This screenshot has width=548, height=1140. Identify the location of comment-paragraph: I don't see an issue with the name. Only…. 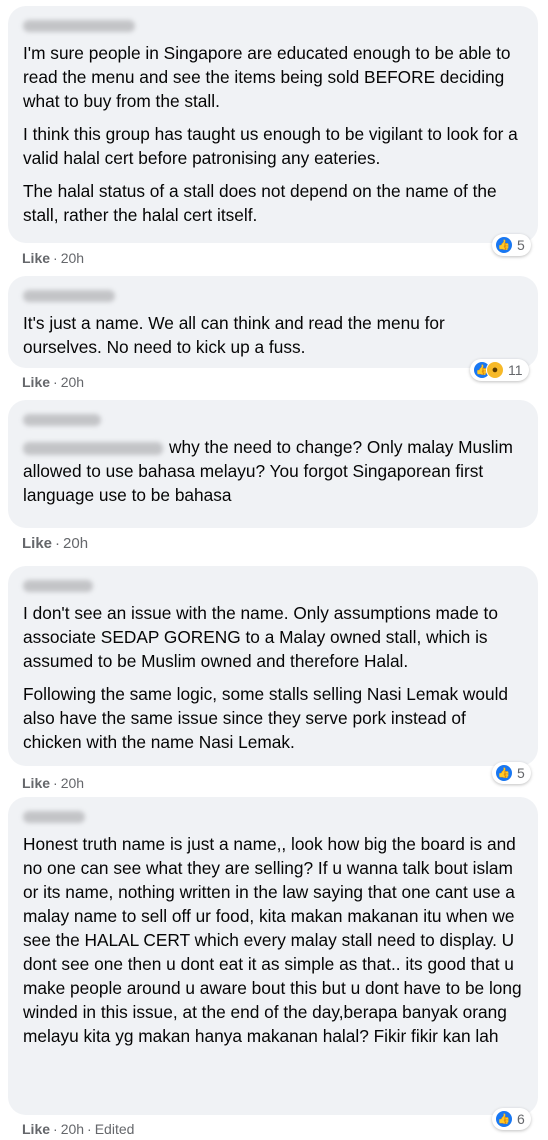
(260, 637).